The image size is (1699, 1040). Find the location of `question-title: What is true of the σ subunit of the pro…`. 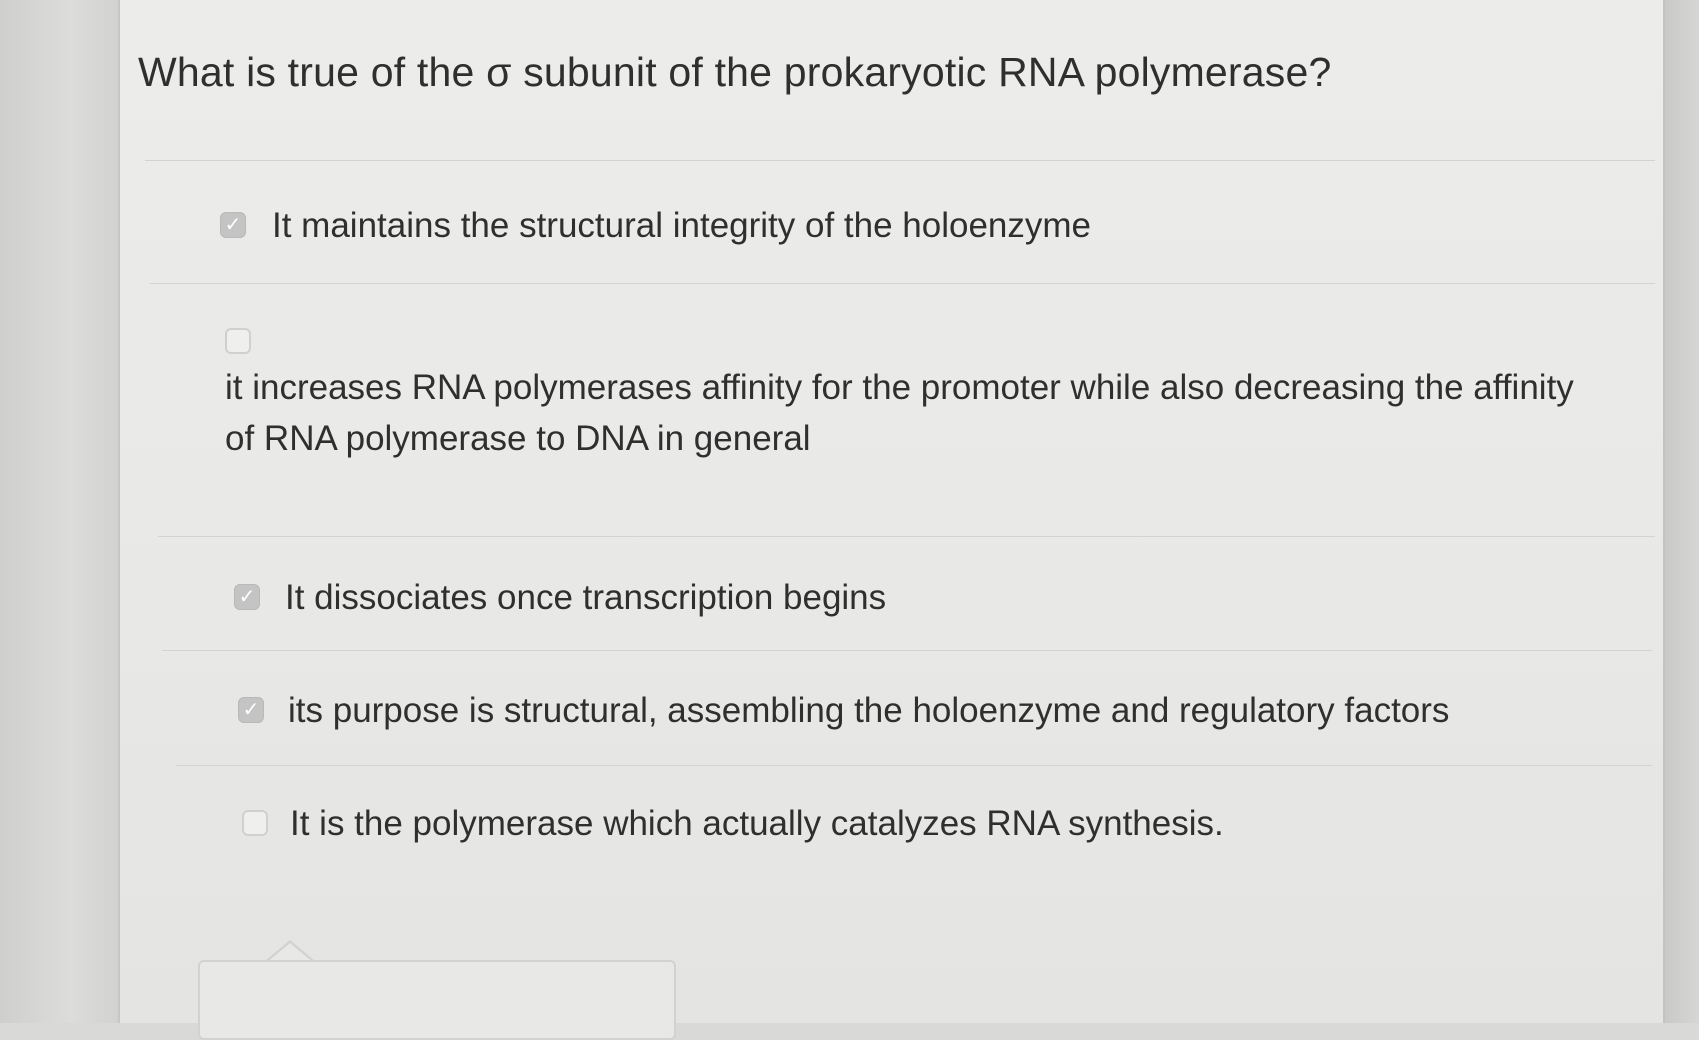

question-title: What is true of the σ subunit of the pro… is located at coordinates (735, 72).